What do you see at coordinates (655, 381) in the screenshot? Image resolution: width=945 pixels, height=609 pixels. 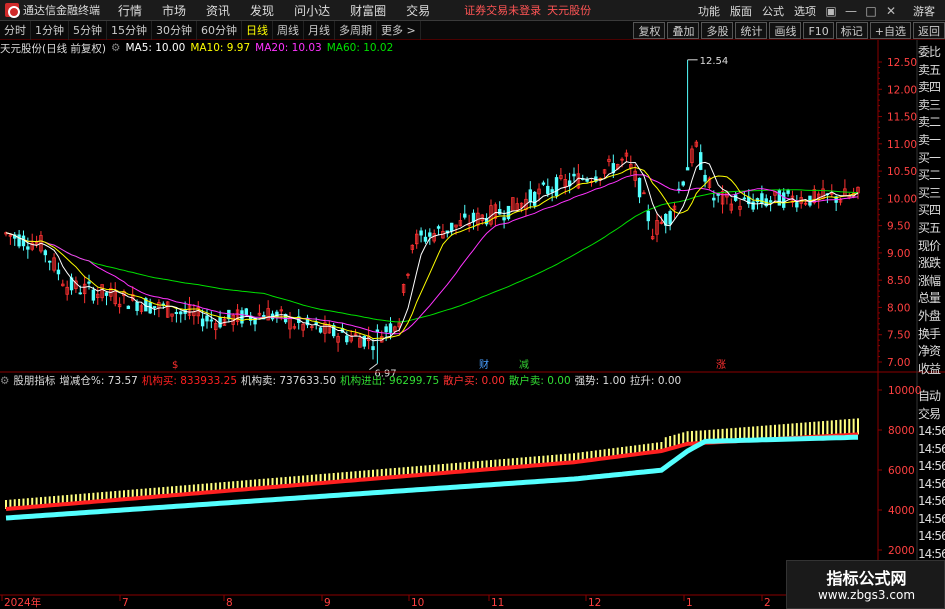 I see `indicator-lasheng: 拉升: 0.00` at bounding box center [655, 381].